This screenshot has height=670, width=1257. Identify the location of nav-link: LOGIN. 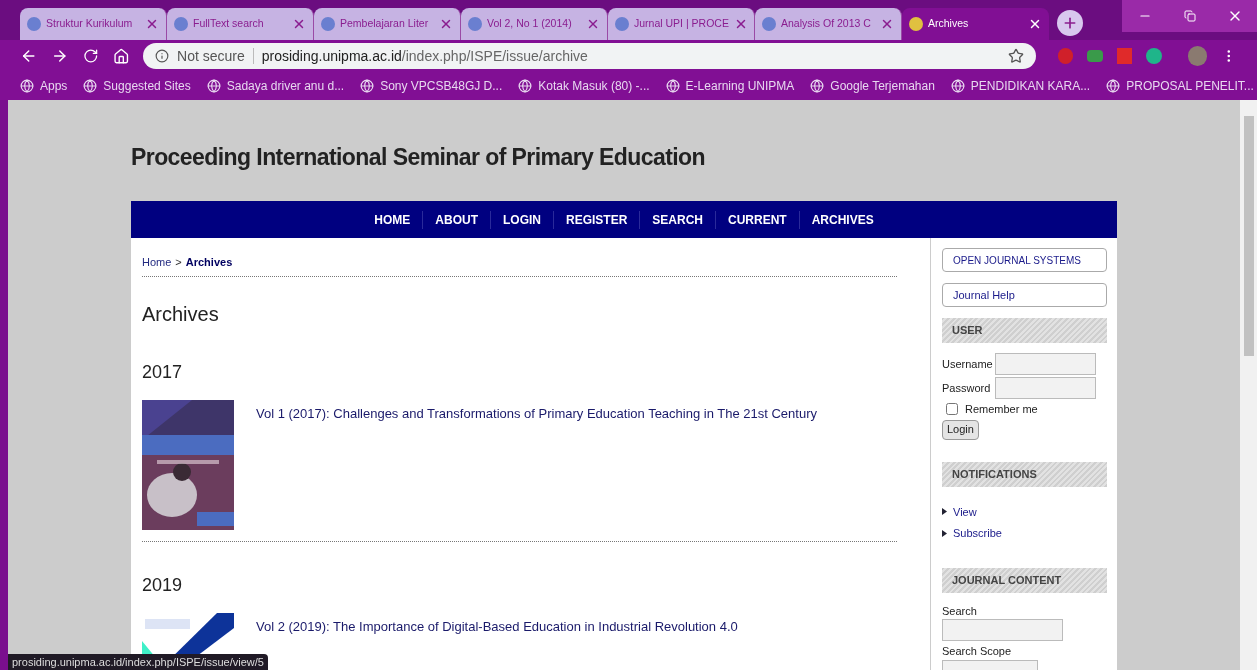
(521, 219).